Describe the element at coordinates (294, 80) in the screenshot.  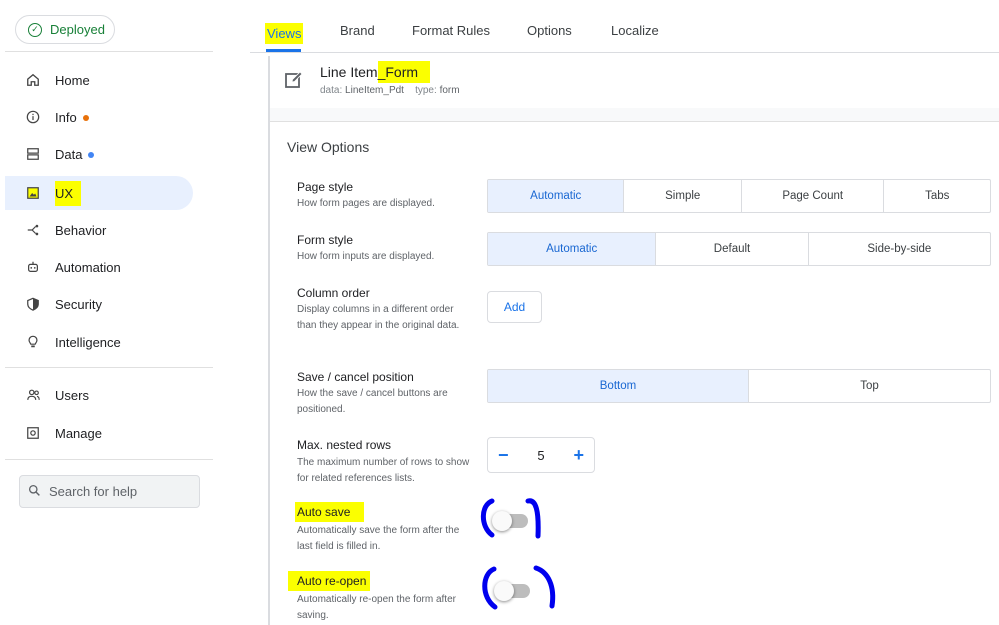
I see `edit-icon` at that location.